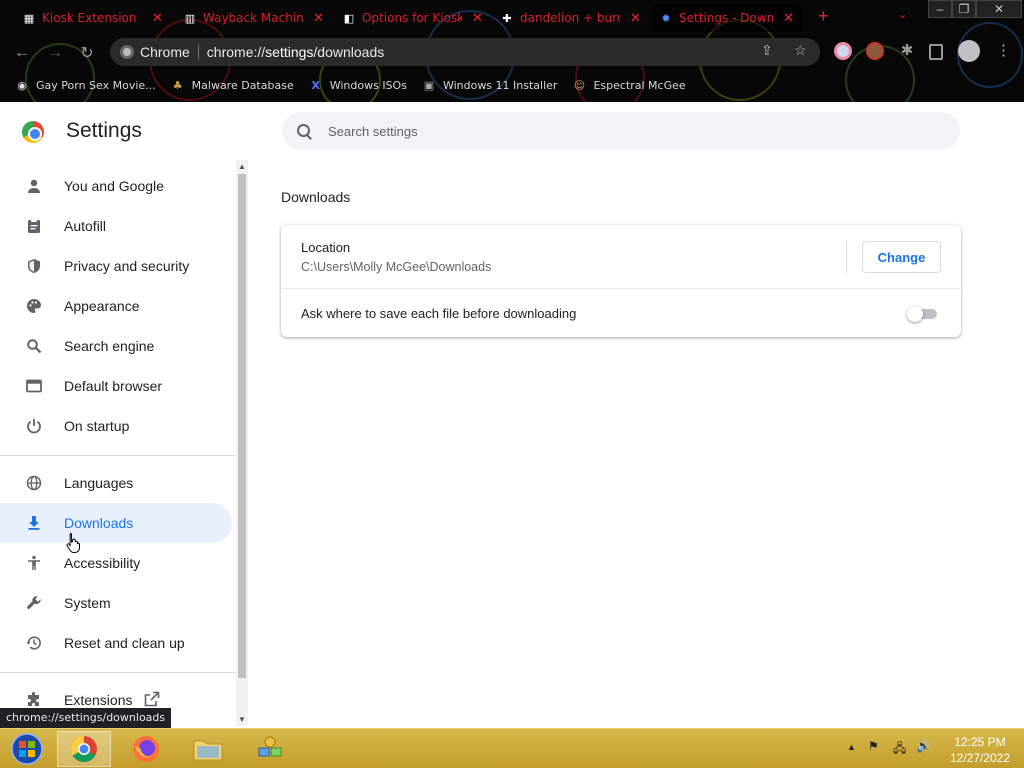  What do you see at coordinates (242, 426) in the screenshot?
I see `scrollbar-thumb` at bounding box center [242, 426].